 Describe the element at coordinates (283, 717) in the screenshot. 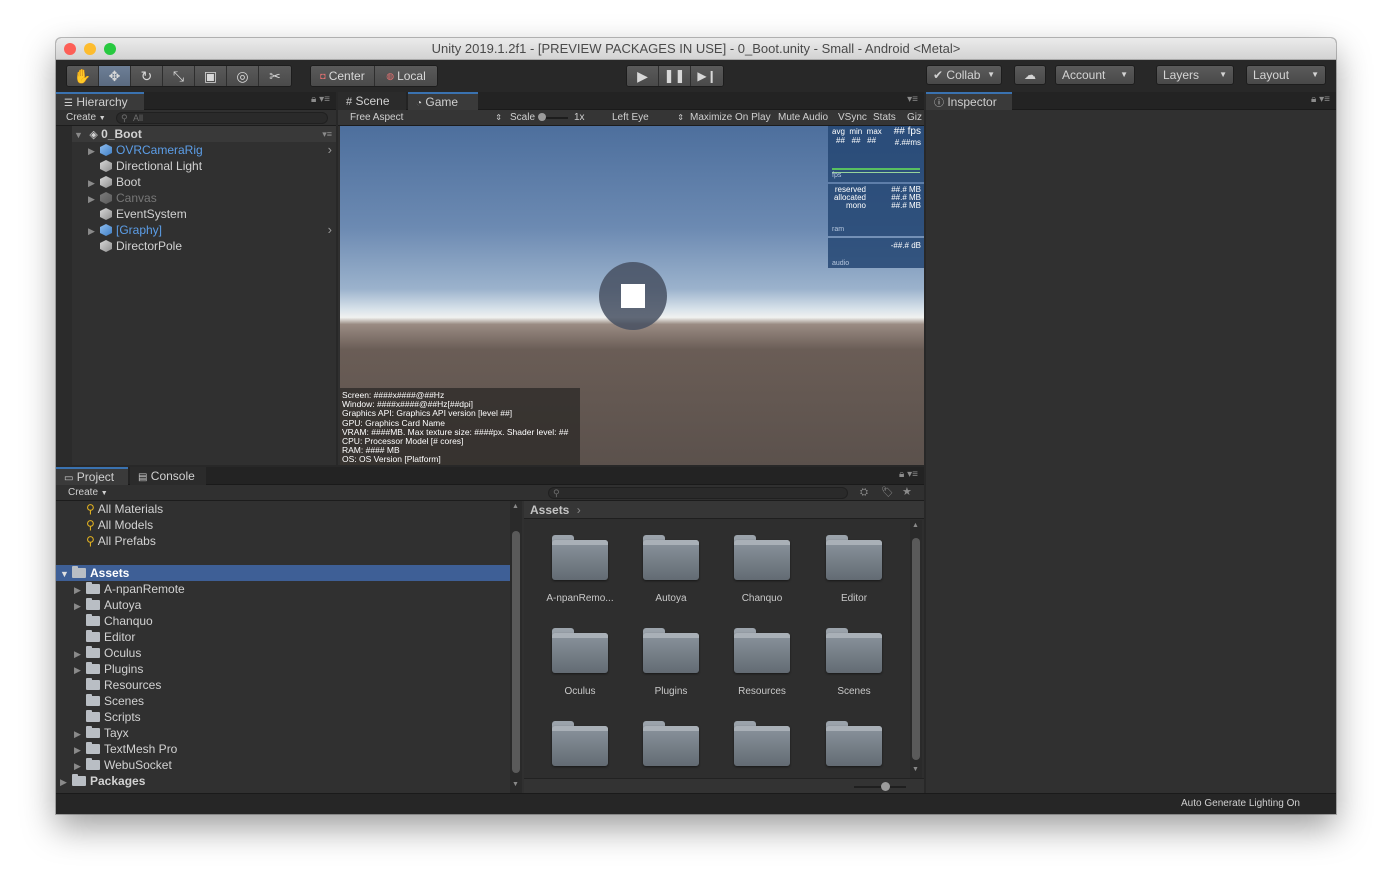

I see `folder-tree-item: Scripts` at that location.